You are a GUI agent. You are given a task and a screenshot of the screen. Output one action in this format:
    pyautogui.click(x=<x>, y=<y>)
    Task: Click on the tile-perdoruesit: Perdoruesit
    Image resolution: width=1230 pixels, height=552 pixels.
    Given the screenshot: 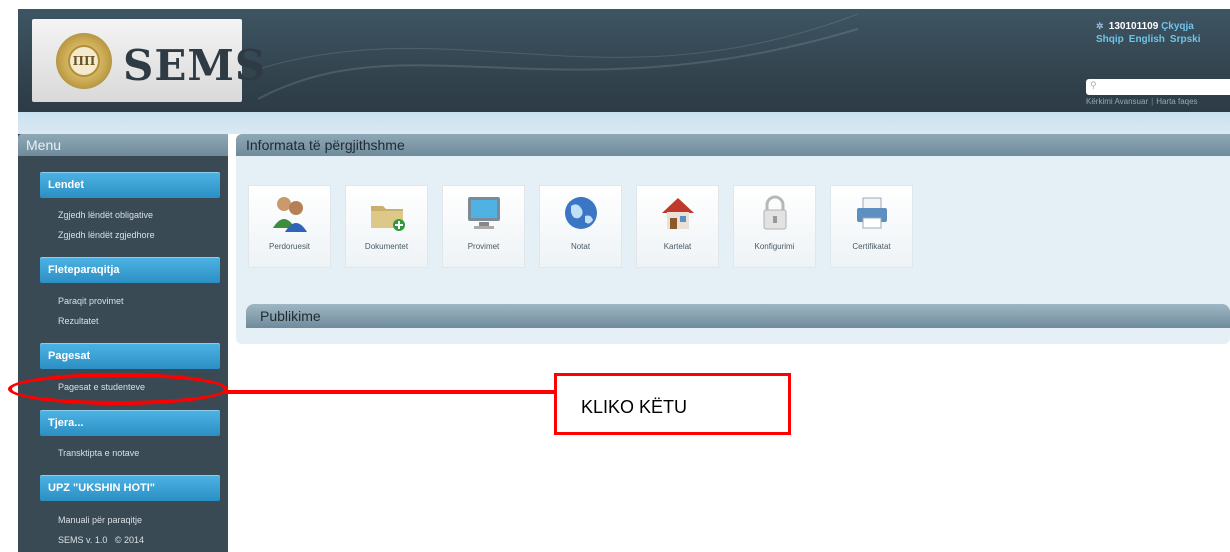 What is the action you would take?
    pyautogui.click(x=289, y=226)
    